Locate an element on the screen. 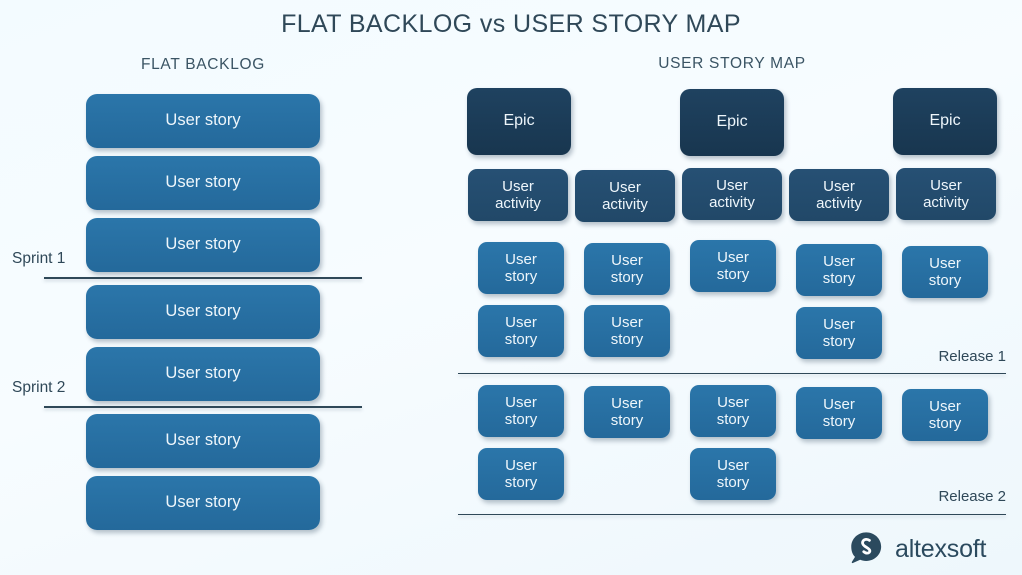 This screenshot has width=1022, height=575. release-2-divider is located at coordinates (732, 514).